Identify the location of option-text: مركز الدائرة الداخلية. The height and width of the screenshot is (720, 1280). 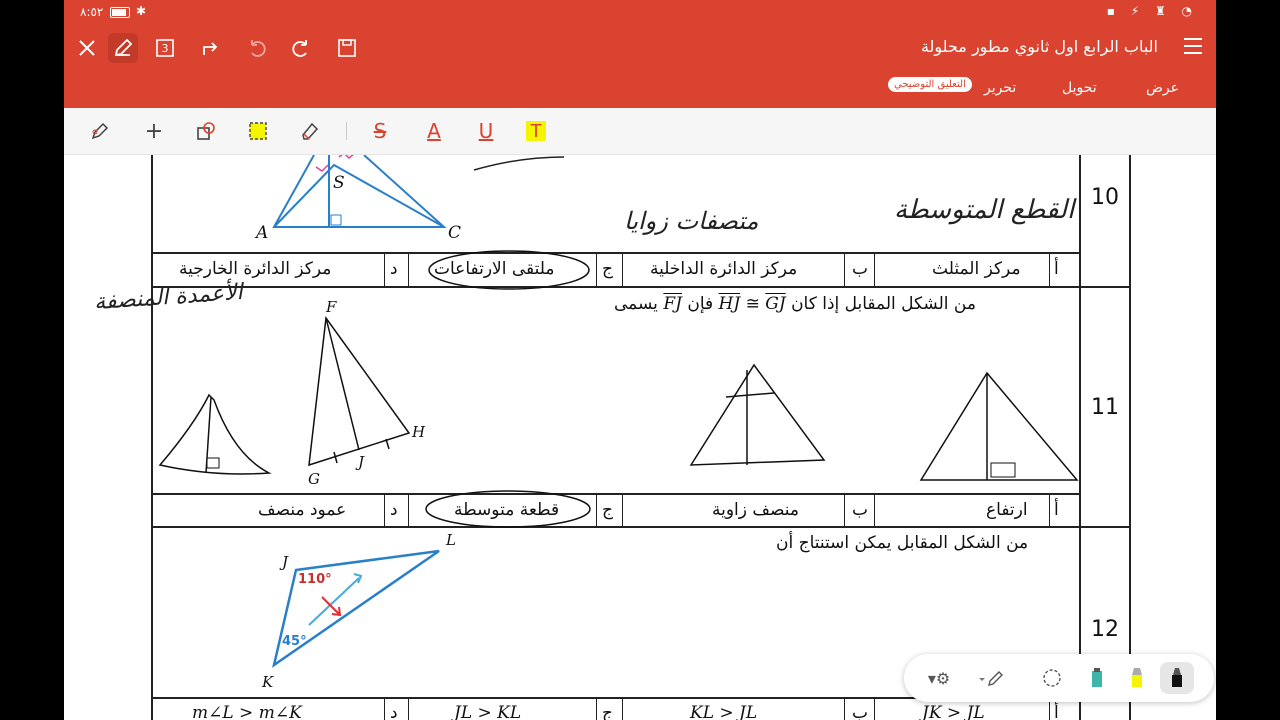
(723, 269).